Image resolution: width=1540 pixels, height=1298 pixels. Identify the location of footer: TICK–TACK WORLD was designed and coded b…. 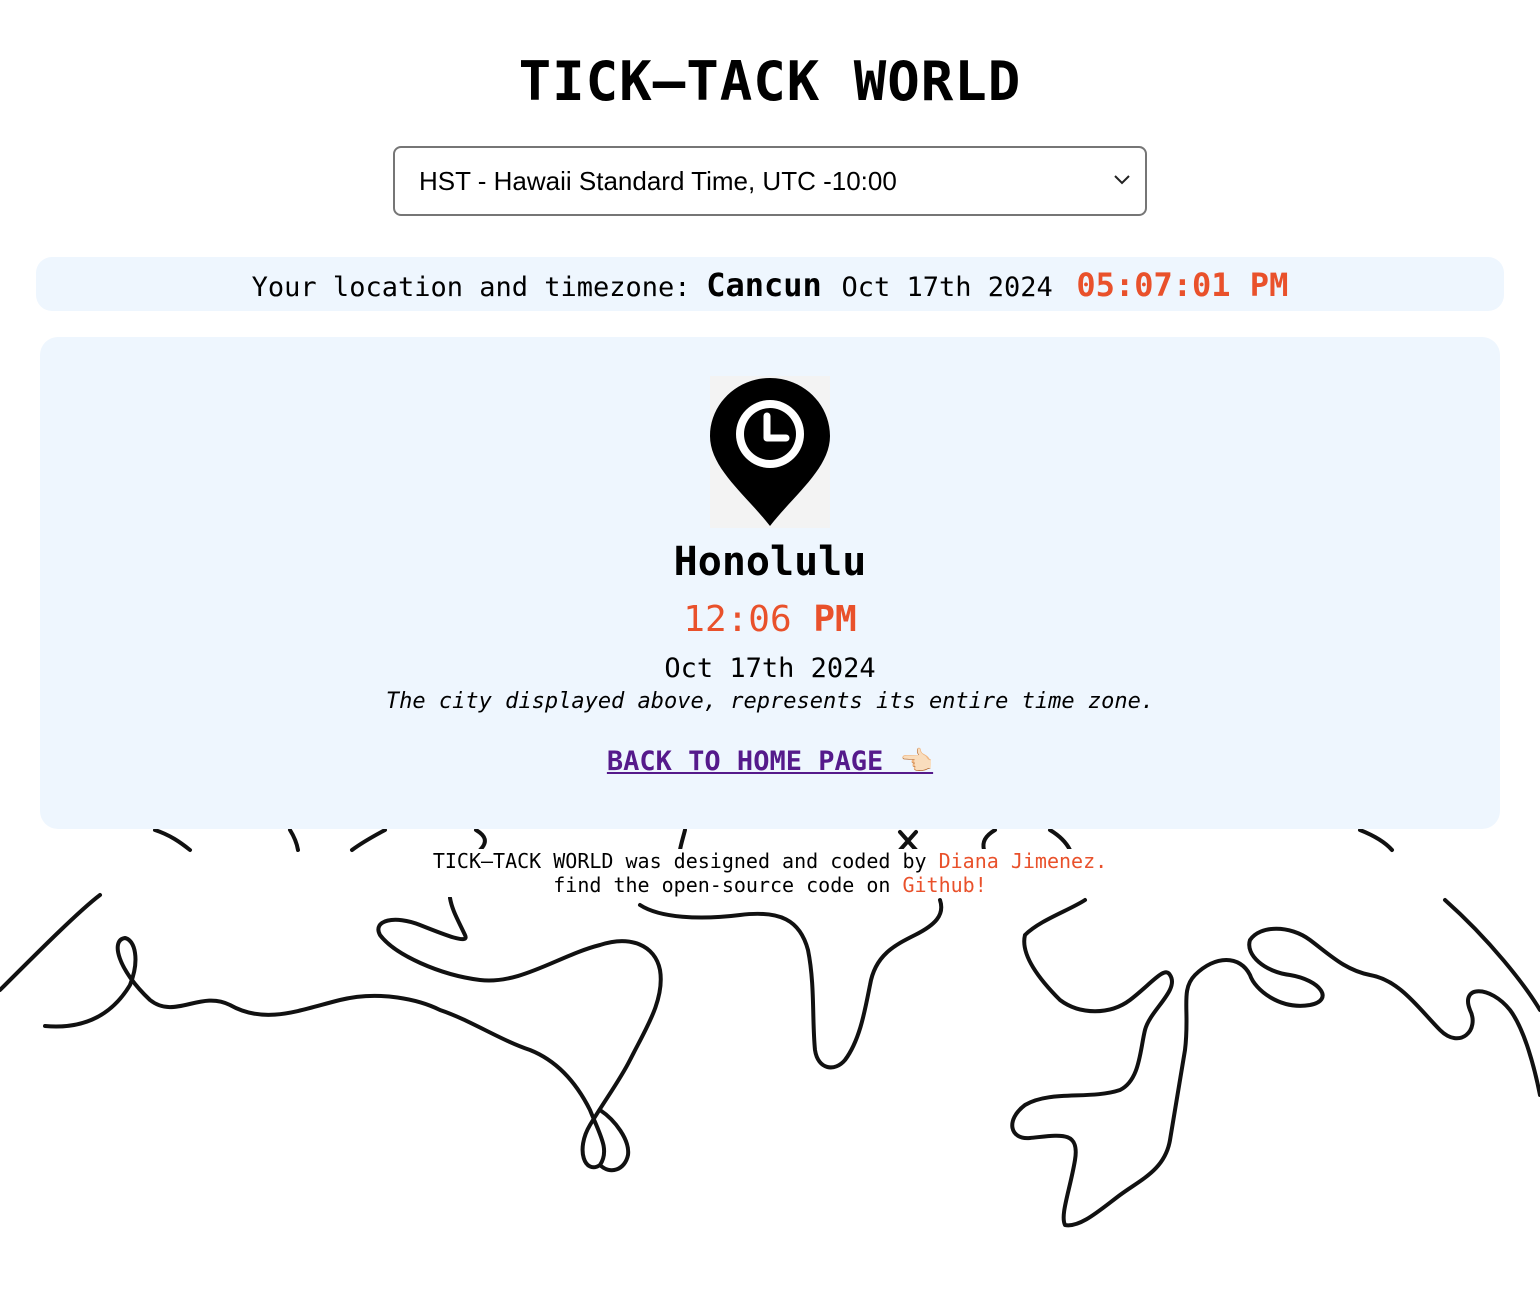
(770, 873).